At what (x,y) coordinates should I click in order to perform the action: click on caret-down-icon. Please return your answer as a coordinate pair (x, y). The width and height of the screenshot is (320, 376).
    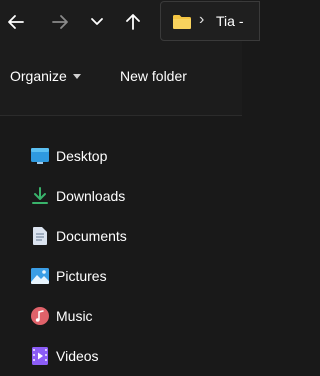
    Looking at the image, I should click on (76, 76).